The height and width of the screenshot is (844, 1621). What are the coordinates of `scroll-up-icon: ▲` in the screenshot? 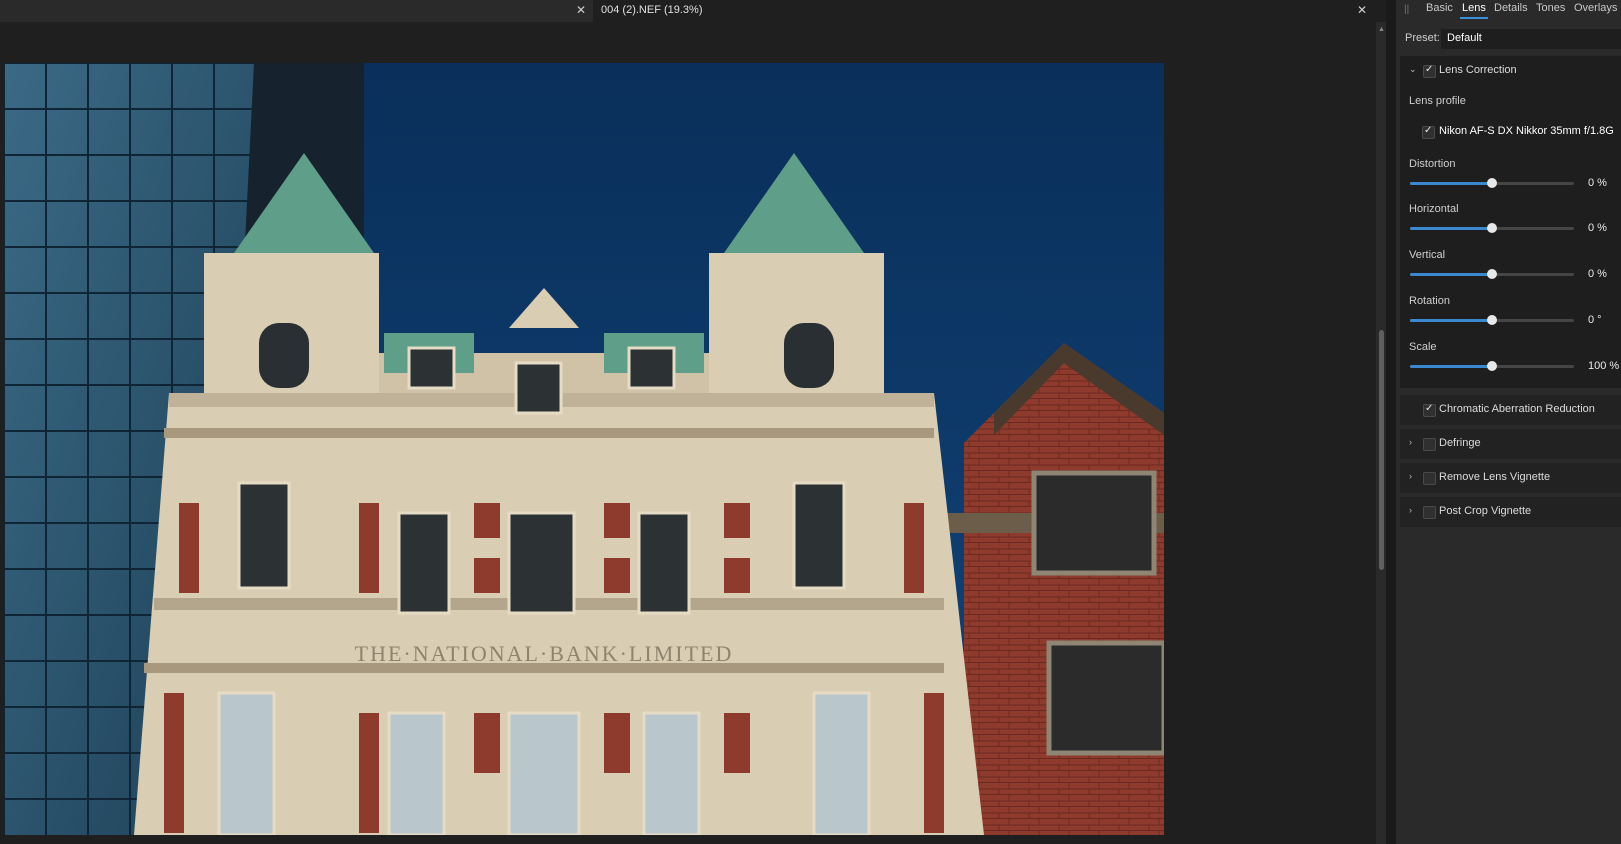 It's located at (1381, 29).